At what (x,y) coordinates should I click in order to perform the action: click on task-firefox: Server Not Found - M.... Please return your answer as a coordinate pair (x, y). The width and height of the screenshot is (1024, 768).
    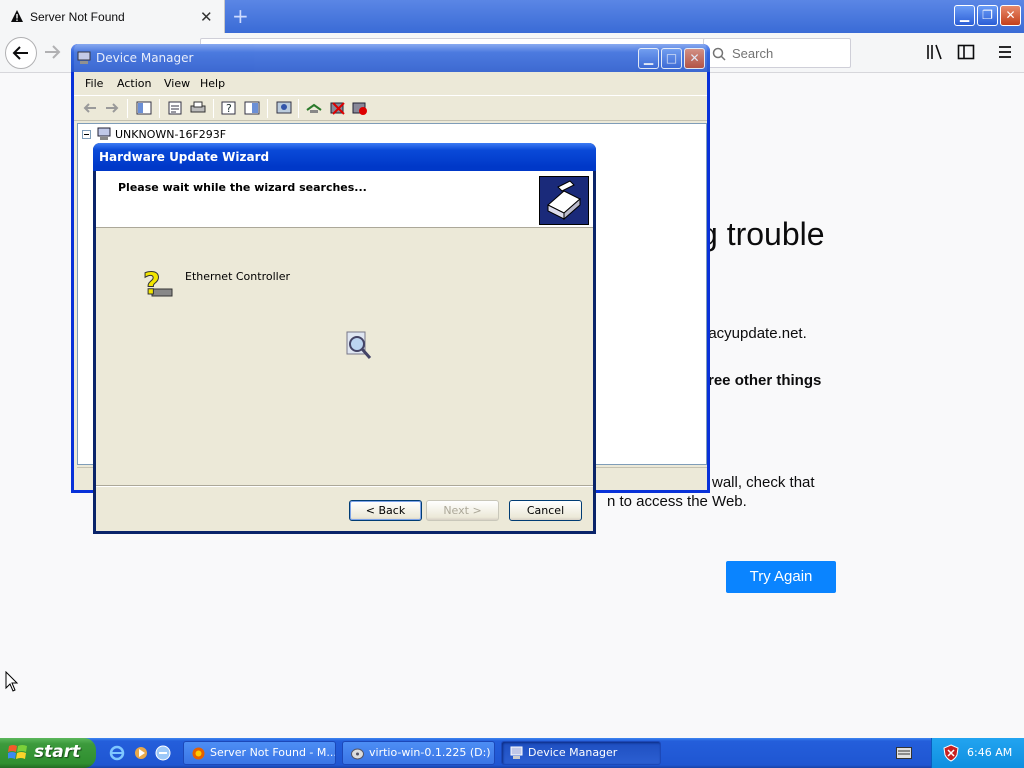
    Looking at the image, I should click on (259, 753).